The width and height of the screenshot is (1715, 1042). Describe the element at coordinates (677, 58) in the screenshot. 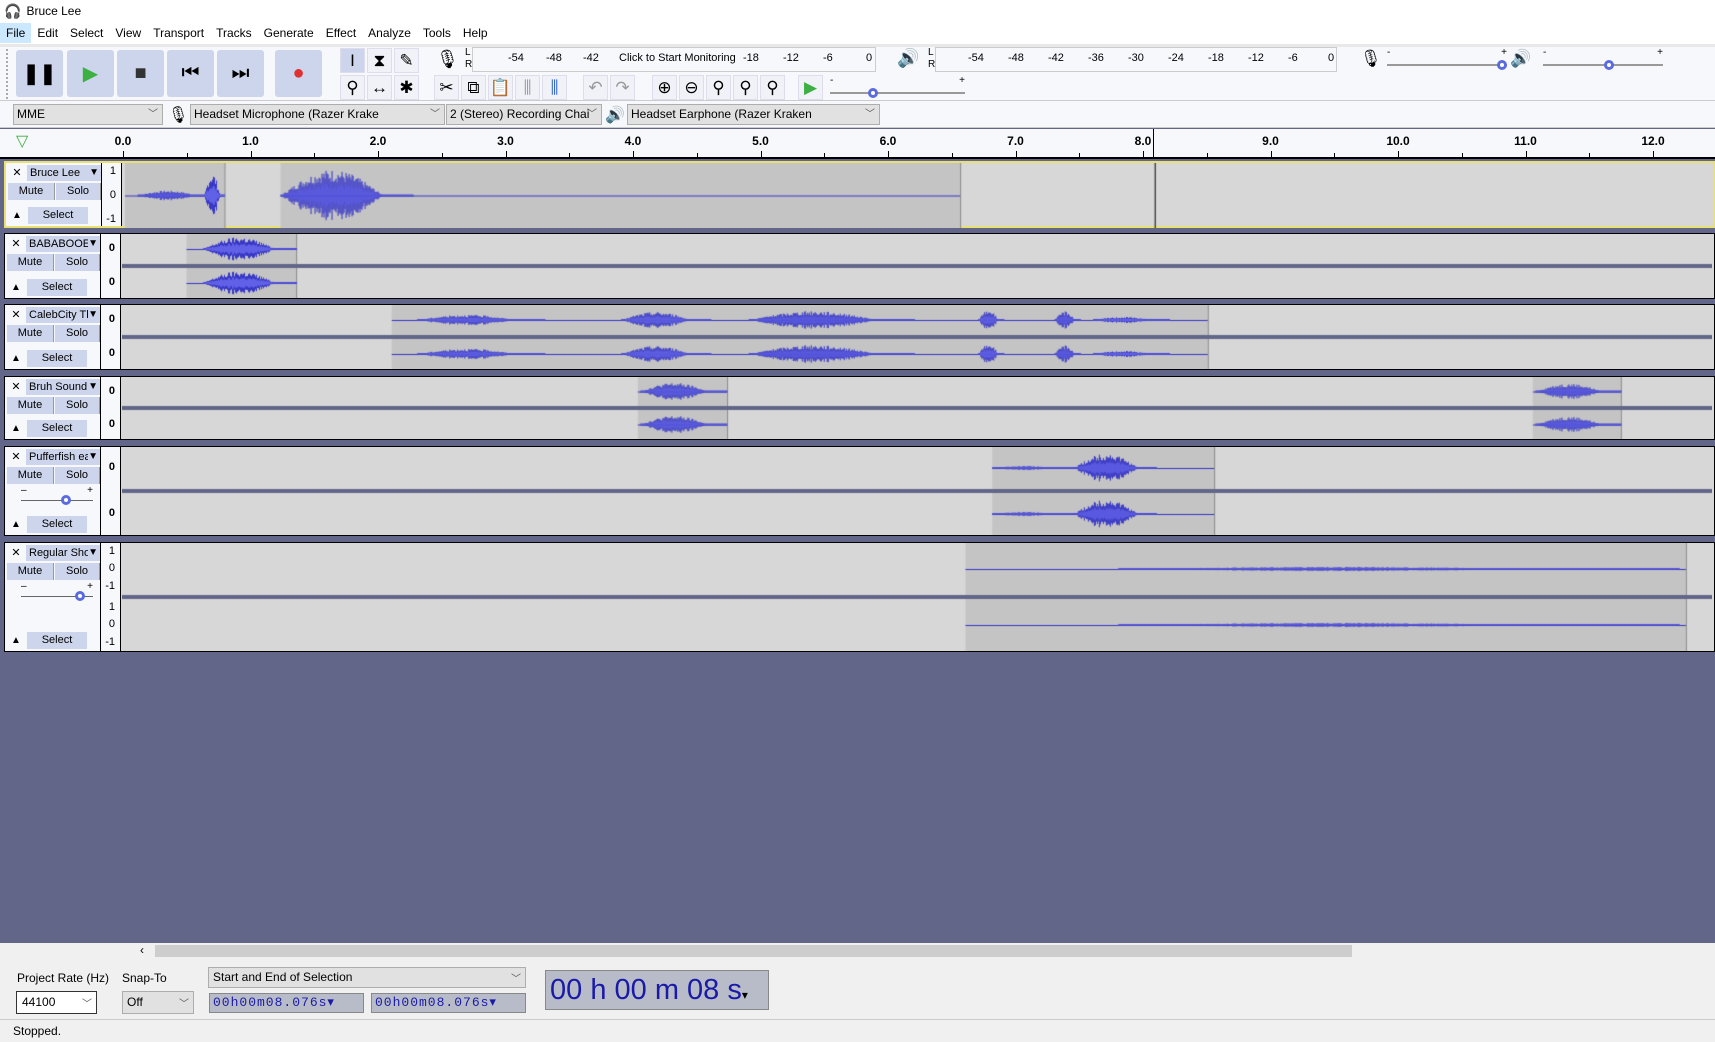

I see `start-monitoring-label: Click to Start Monitoring` at that location.